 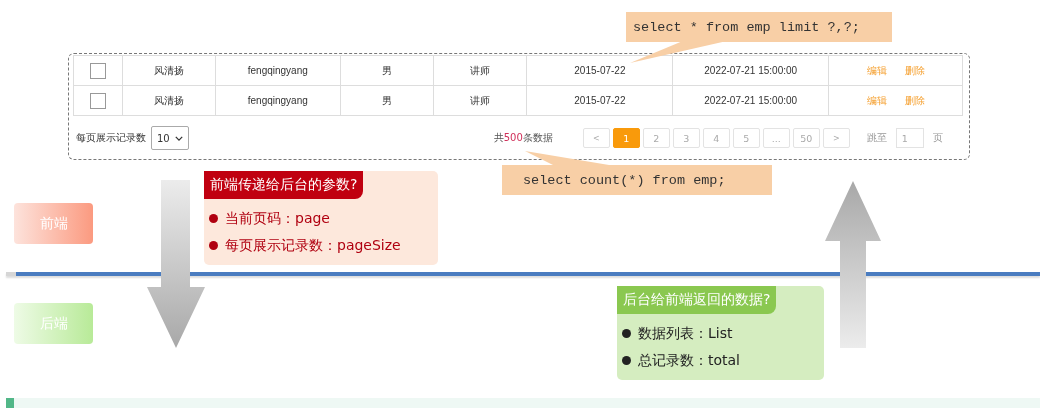 What do you see at coordinates (656, 138) in the screenshot?
I see `page-button: 2` at bounding box center [656, 138].